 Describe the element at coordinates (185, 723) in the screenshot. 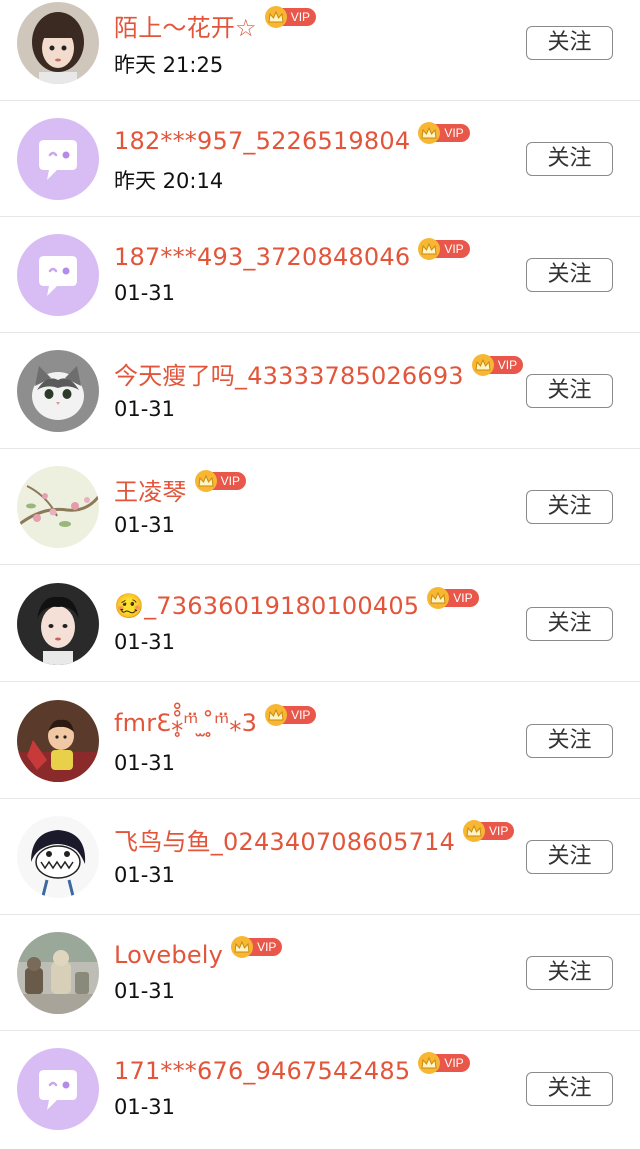

I see `user-name: fmrƐ⁎̥̊̊ᵐ̈ ̫ ̥̊ᵐ̈⁎3` at that location.